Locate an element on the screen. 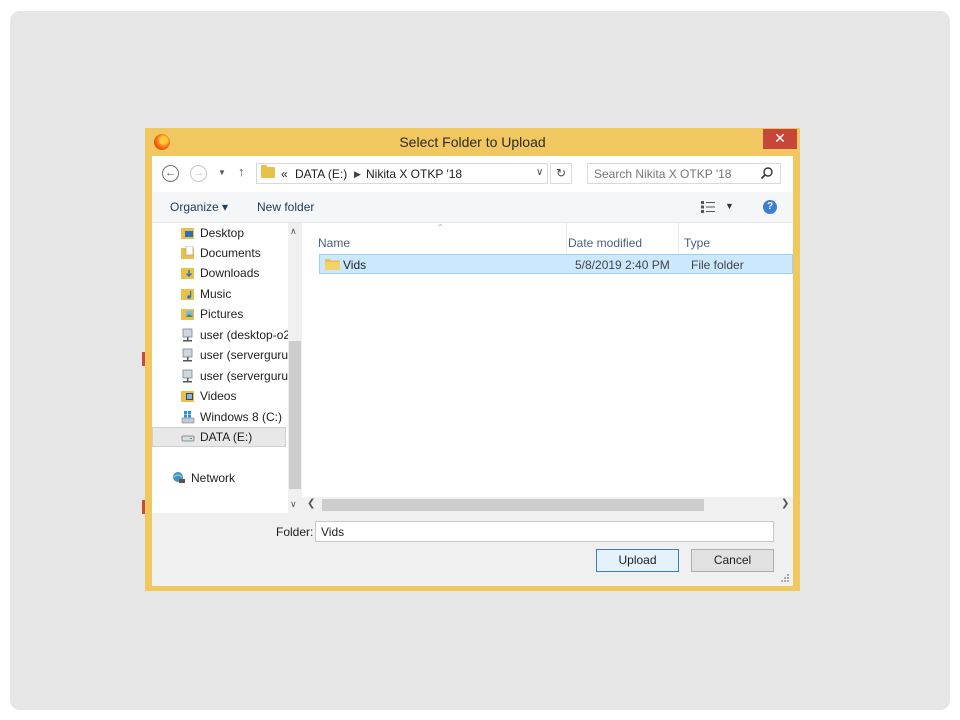  chevron-right-icon: ▶ is located at coordinates (357, 174).